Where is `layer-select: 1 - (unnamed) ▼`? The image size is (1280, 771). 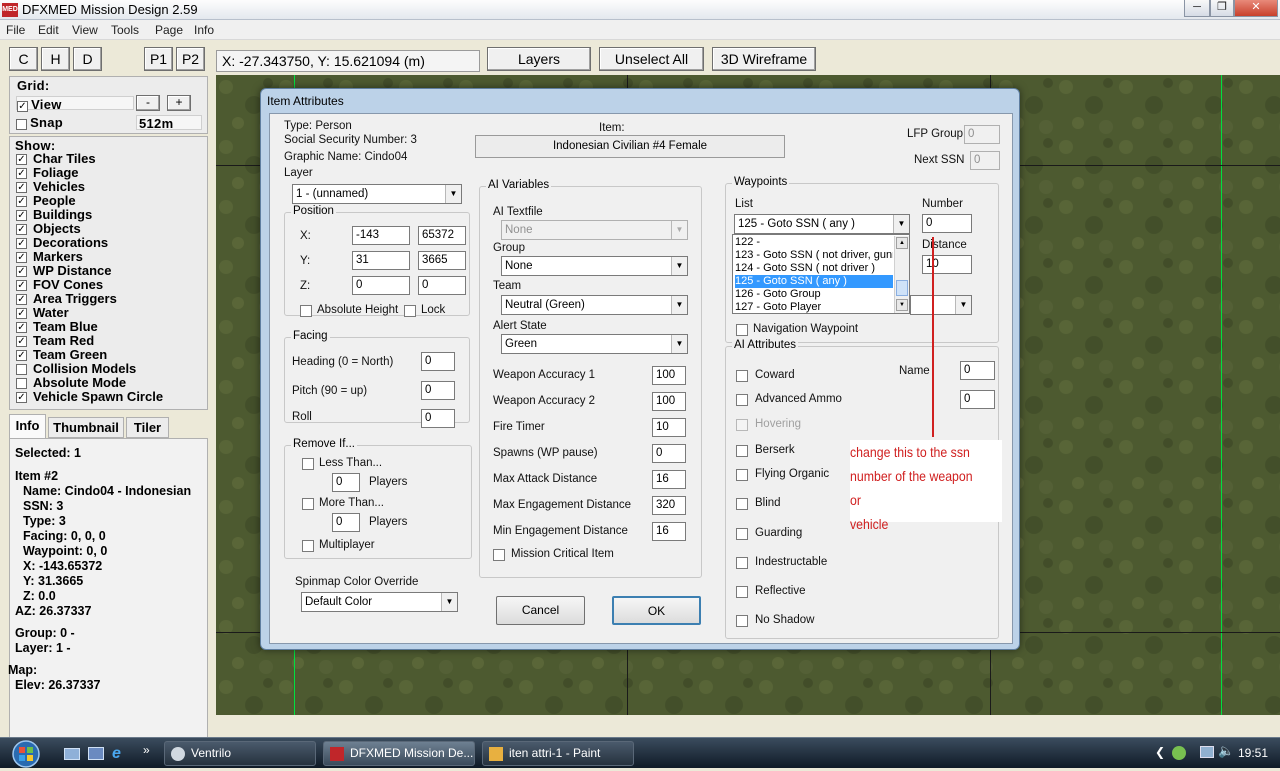 layer-select: 1 - (unnamed) ▼ is located at coordinates (377, 194).